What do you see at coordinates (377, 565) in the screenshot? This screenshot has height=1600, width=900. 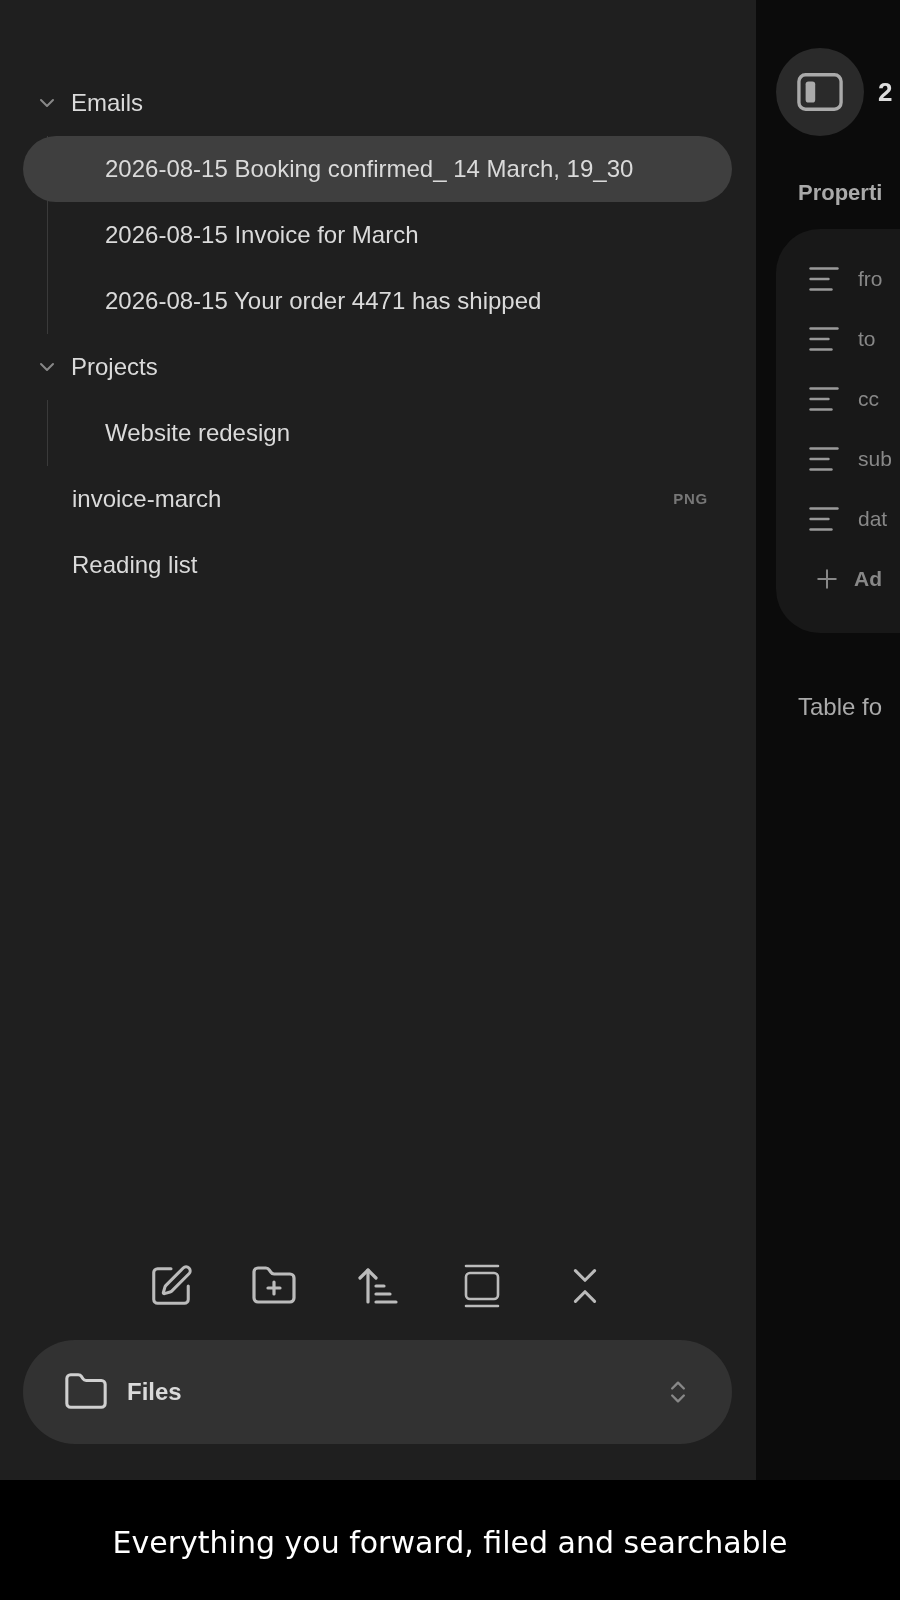 I see `file-tree-item: Reading list` at bounding box center [377, 565].